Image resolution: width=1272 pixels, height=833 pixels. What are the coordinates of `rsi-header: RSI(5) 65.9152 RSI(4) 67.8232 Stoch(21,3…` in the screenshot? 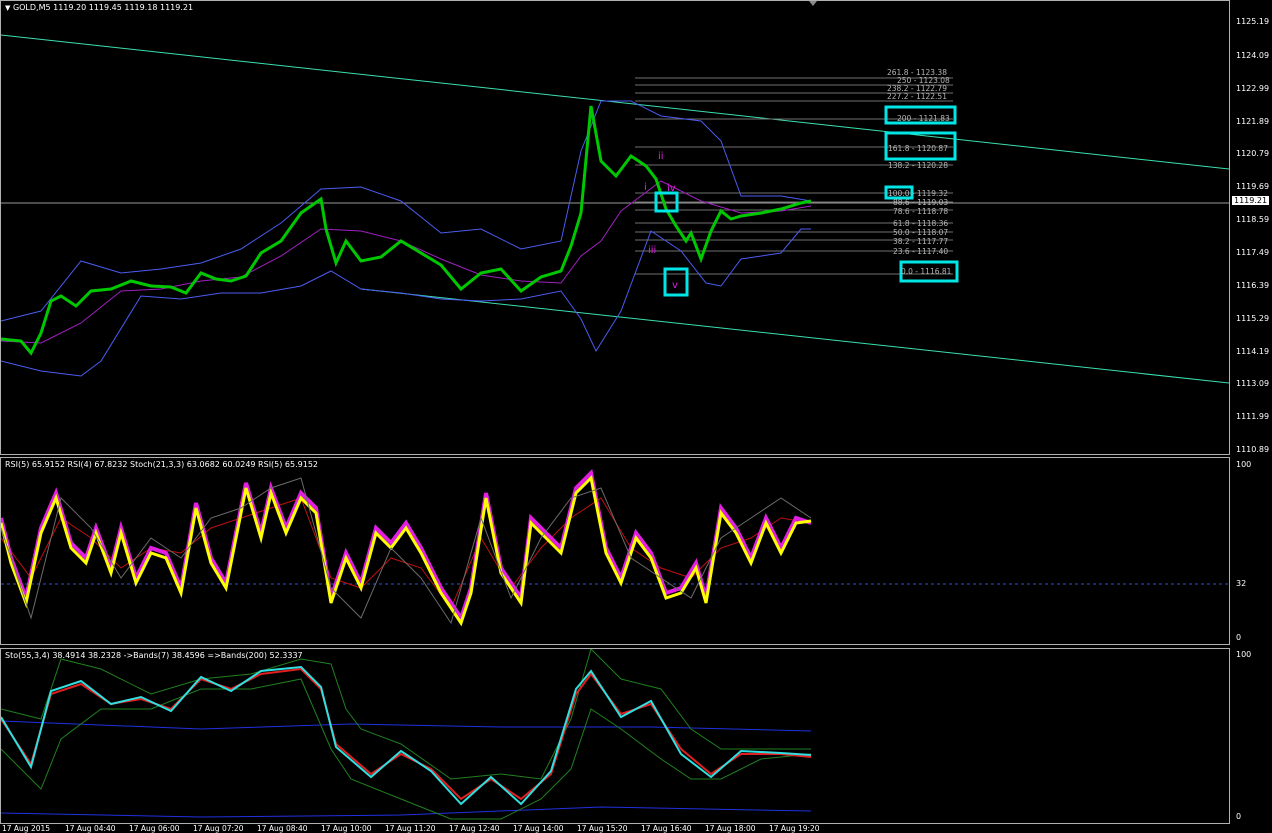 It's located at (162, 464).